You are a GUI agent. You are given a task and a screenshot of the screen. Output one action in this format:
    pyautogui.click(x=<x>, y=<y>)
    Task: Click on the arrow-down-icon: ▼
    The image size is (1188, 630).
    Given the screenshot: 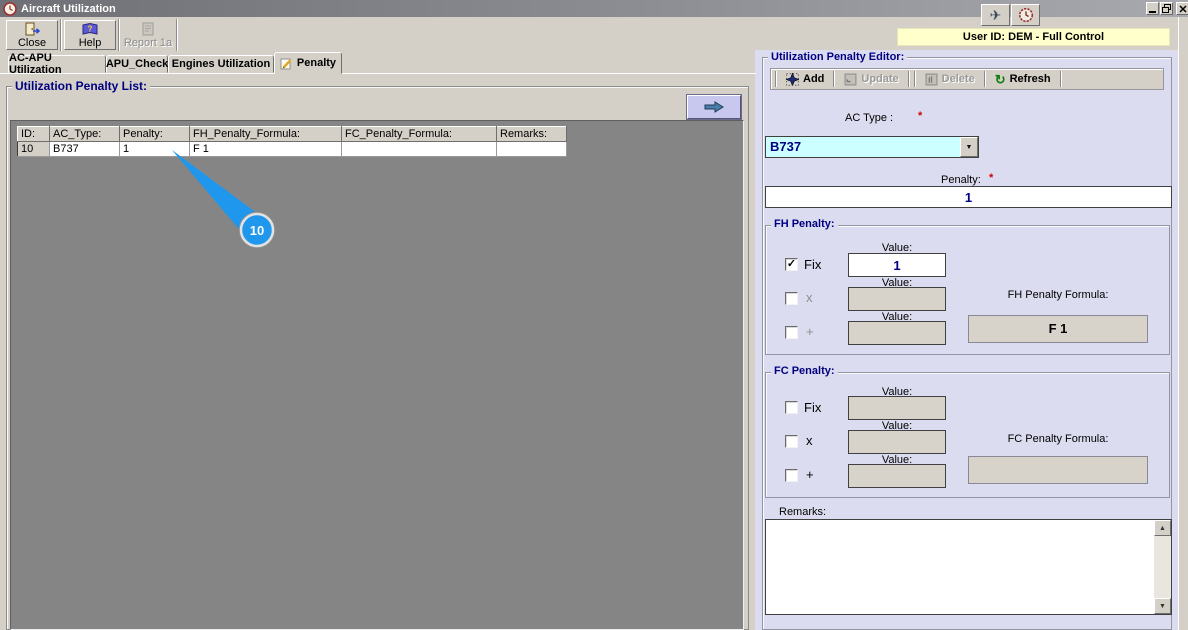 What is the action you would take?
    pyautogui.click(x=1162, y=606)
    